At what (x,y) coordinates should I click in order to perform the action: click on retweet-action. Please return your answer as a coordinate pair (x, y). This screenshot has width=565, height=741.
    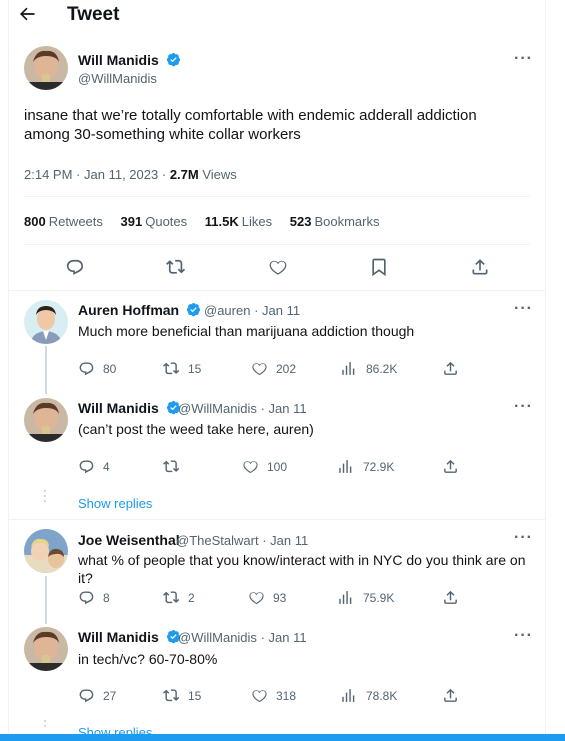
    Looking at the image, I should click on (175, 466).